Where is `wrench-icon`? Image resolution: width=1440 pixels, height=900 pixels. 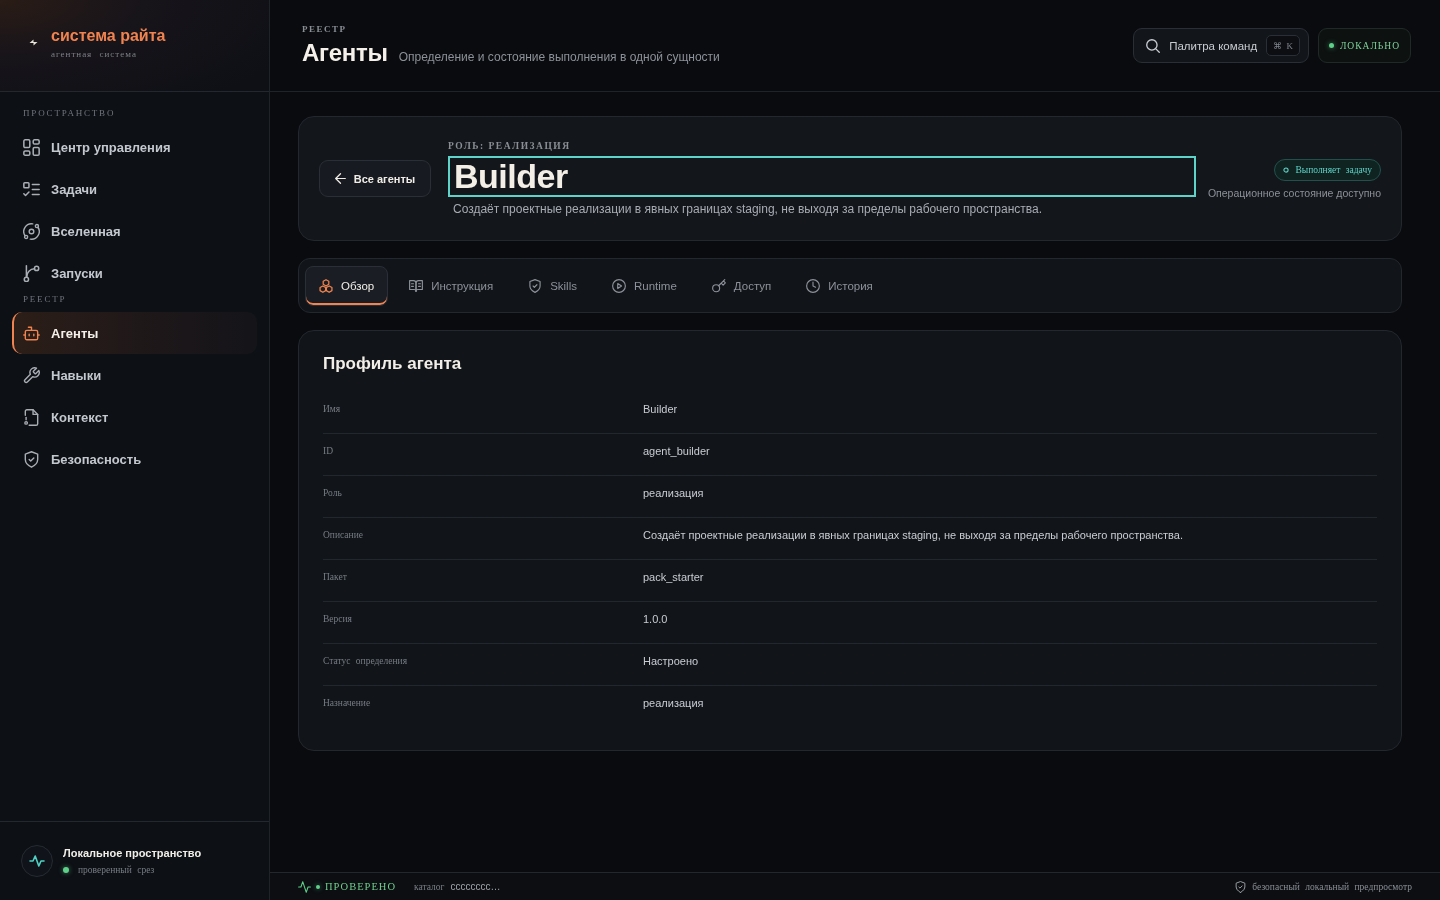
wrench-icon is located at coordinates (31, 375).